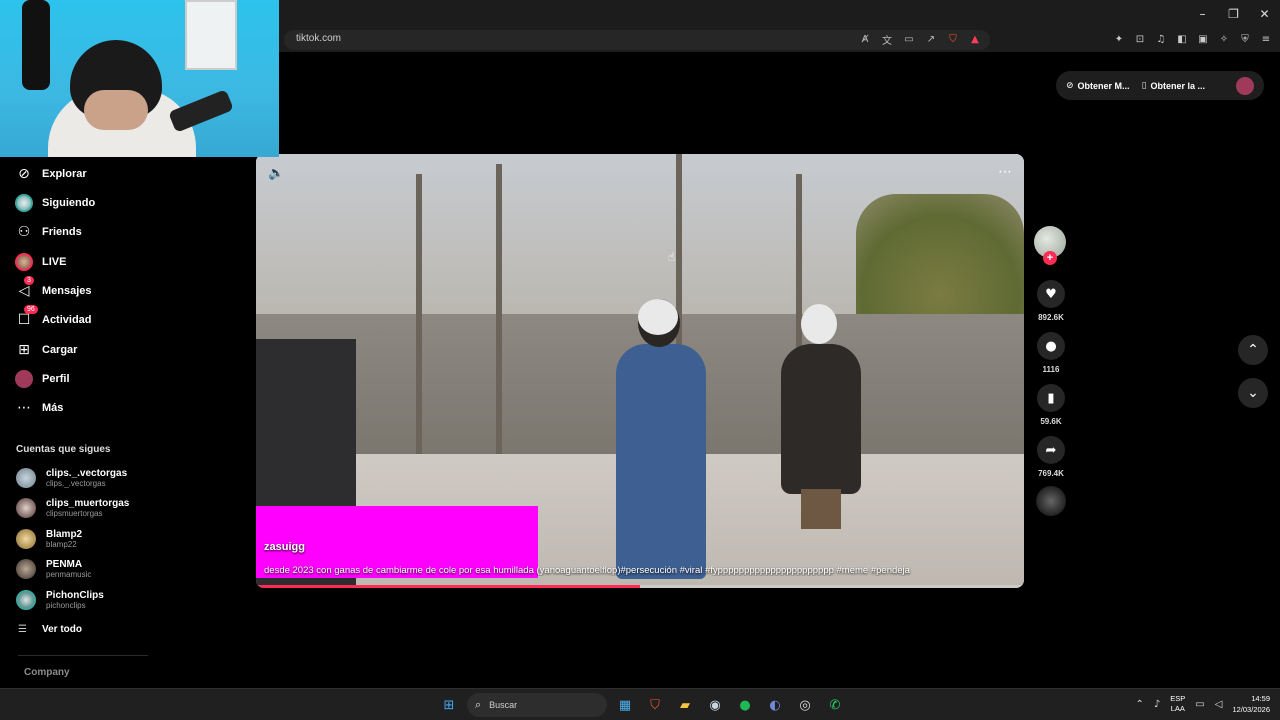 Image resolution: width=1280 pixels, height=720 pixels. What do you see at coordinates (661, 436) in the screenshot?
I see `video-person-left` at bounding box center [661, 436].